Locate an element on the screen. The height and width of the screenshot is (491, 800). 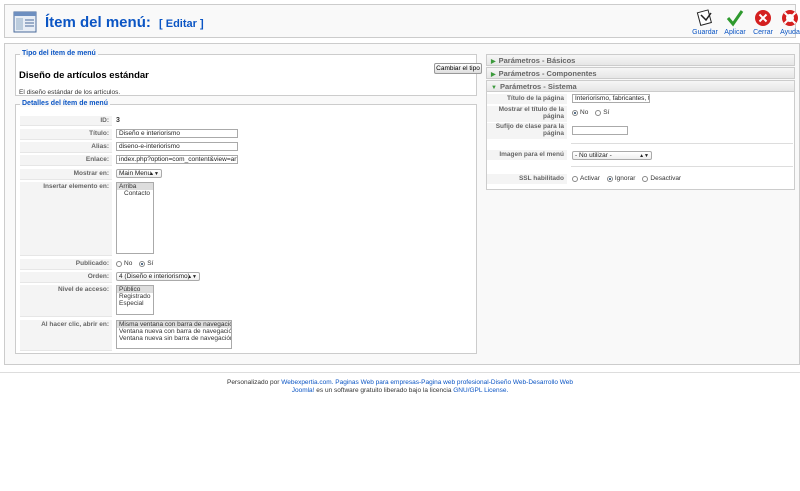
menu-select: Main Menu ▲▼ is located at coordinates (139, 173).